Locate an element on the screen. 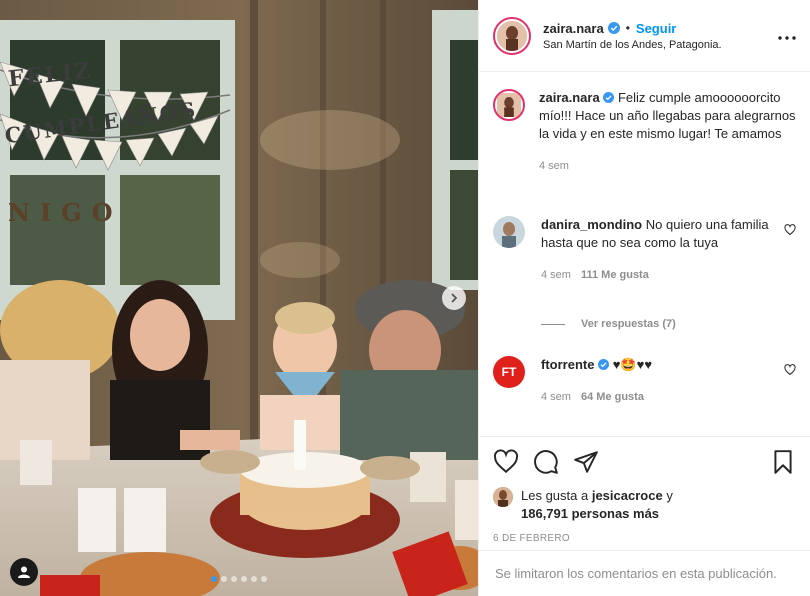 This screenshot has height=596, width=810. name-letters-decoration: NIGO is located at coordinates (65, 212).